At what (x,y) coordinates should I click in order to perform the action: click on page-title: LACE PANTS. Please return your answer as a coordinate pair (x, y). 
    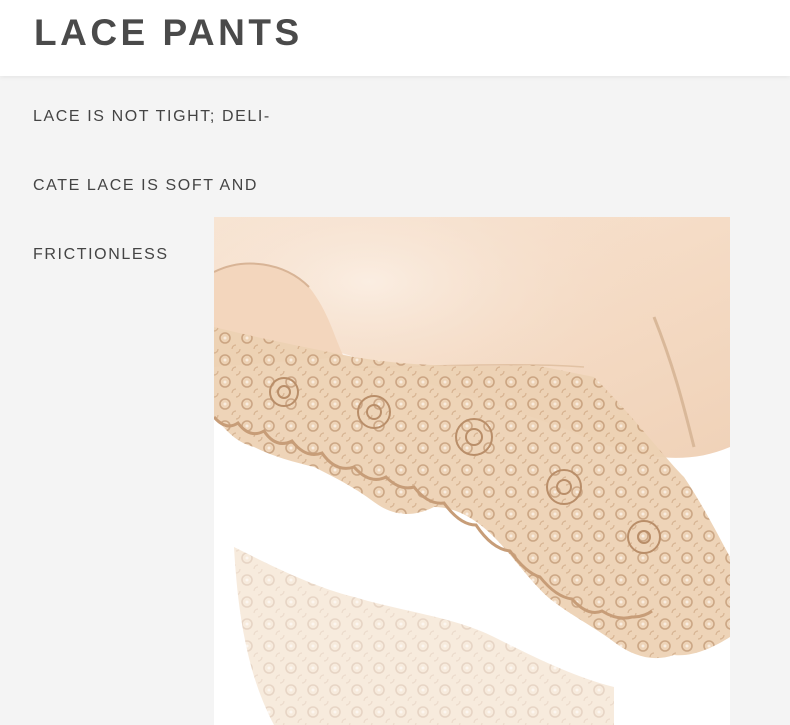
    Looking at the image, I should click on (168, 32).